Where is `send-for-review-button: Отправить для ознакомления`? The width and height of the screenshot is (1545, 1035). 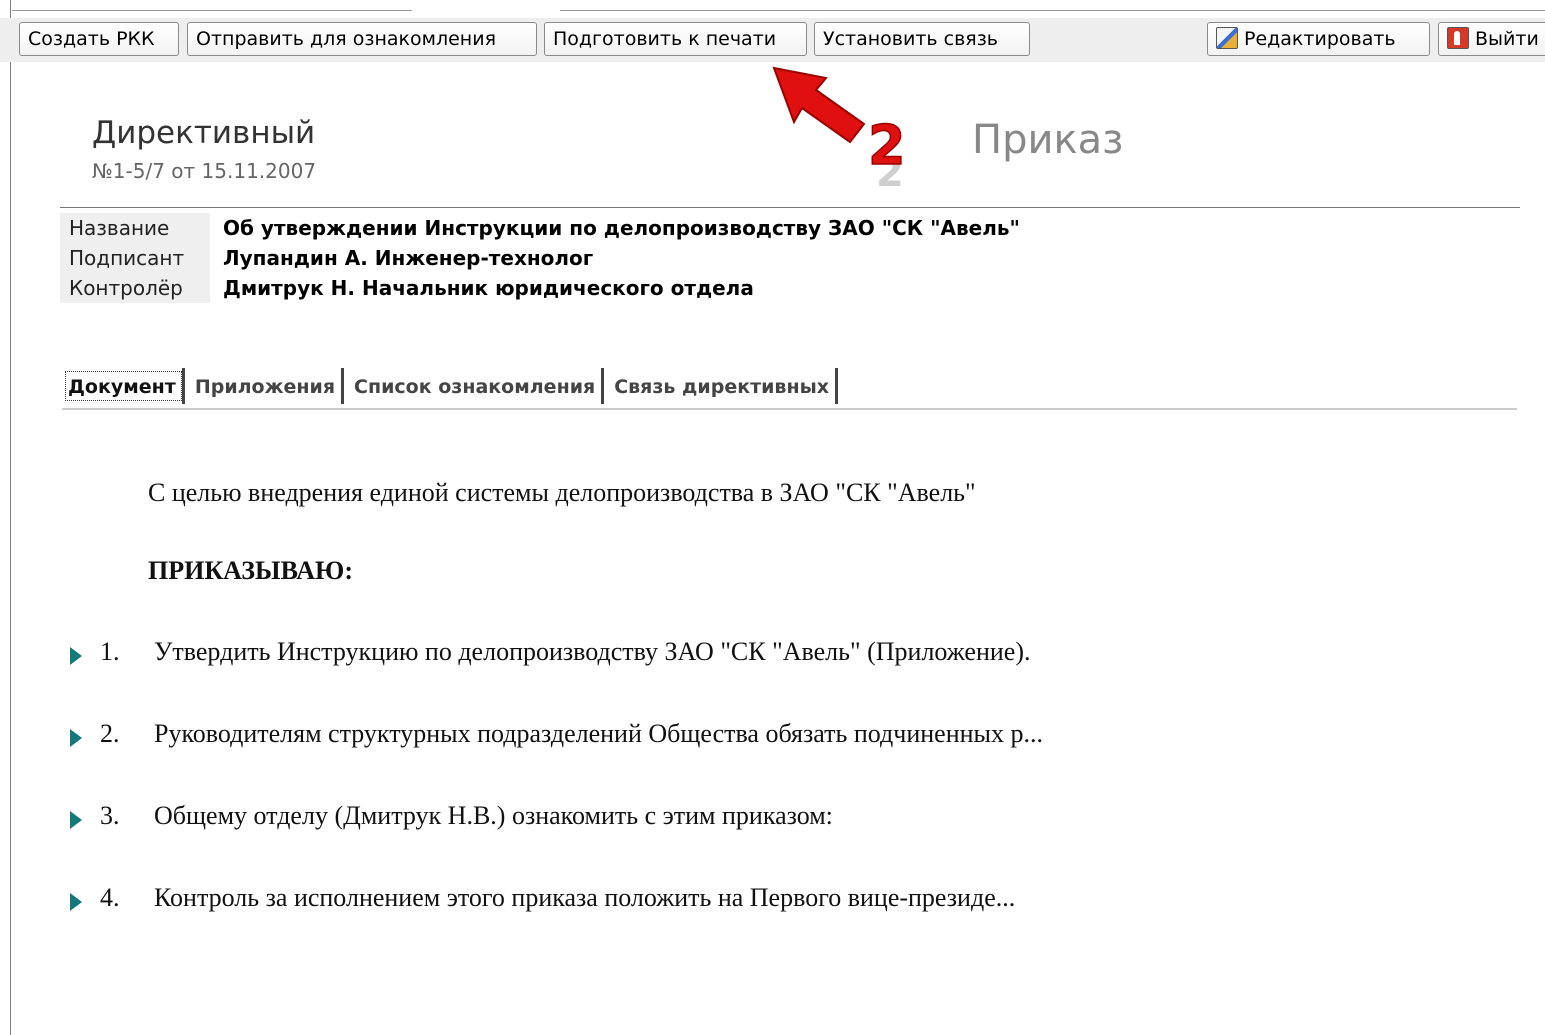 send-for-review-button: Отправить для ознакомления is located at coordinates (362, 39).